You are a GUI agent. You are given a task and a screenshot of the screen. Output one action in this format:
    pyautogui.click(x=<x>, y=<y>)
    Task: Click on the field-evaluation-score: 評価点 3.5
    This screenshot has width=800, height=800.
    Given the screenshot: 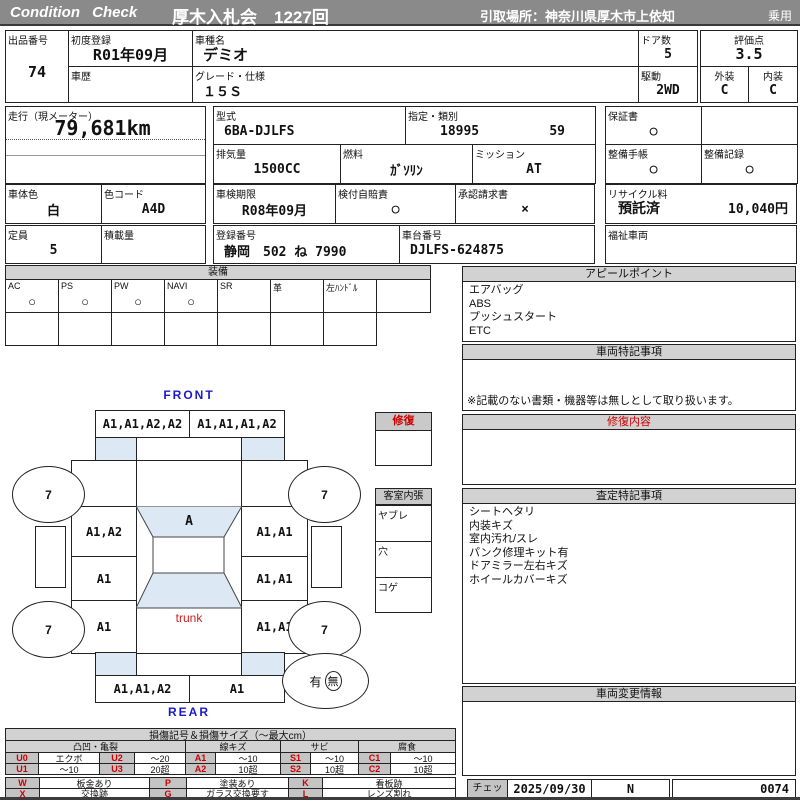 What is the action you would take?
    pyautogui.click(x=749, y=48)
    